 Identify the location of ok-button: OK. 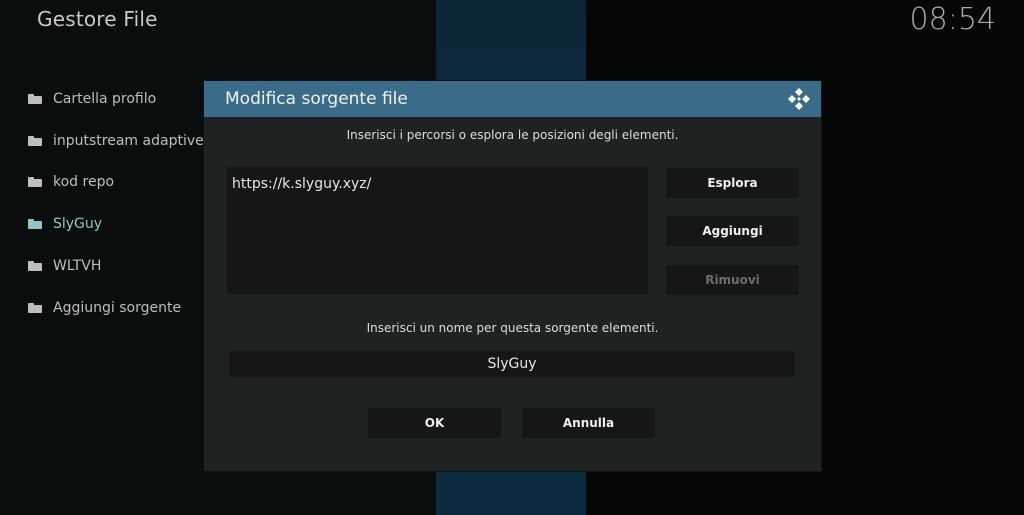
(434, 423).